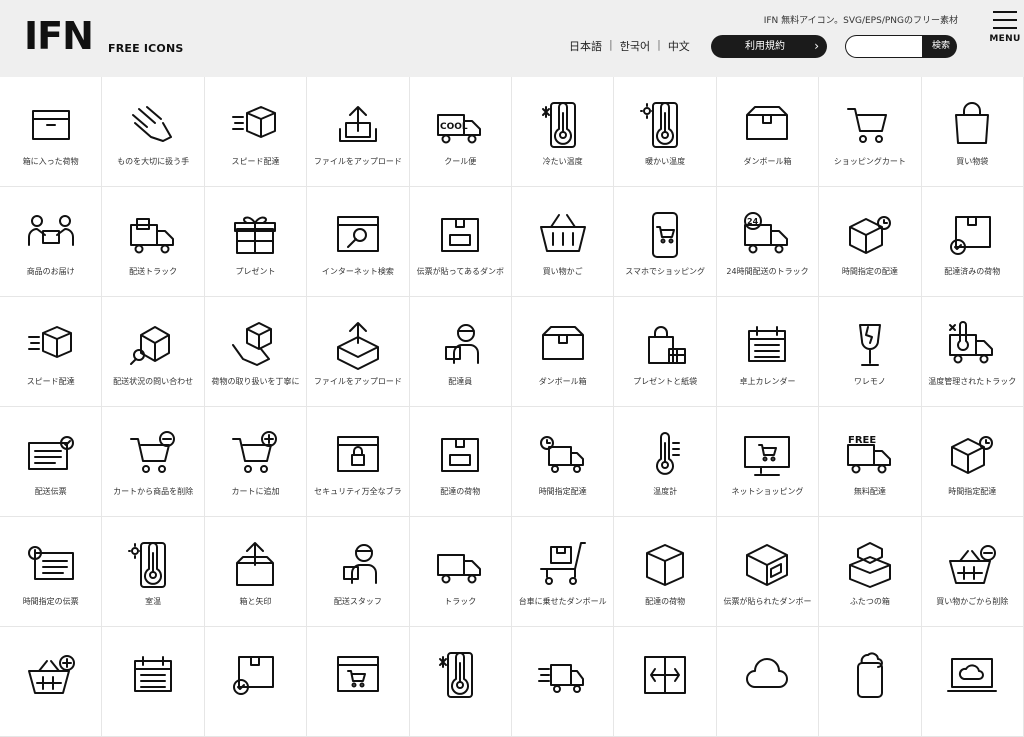 The image size is (1024, 737). Describe the element at coordinates (972, 601) in the screenshot. I see `icon-tile-label: 買い物かごから削除` at that location.